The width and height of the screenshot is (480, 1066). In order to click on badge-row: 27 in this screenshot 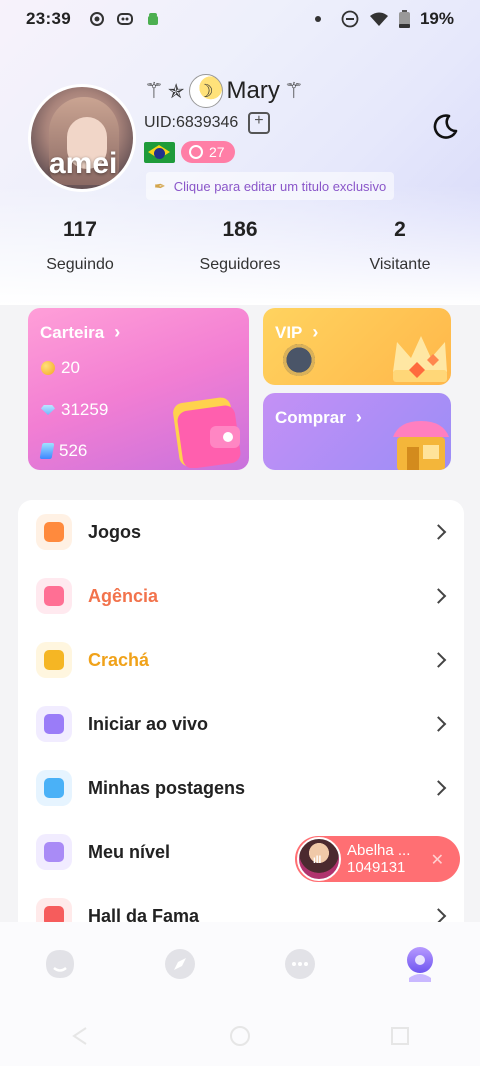, I will do `click(189, 152)`.